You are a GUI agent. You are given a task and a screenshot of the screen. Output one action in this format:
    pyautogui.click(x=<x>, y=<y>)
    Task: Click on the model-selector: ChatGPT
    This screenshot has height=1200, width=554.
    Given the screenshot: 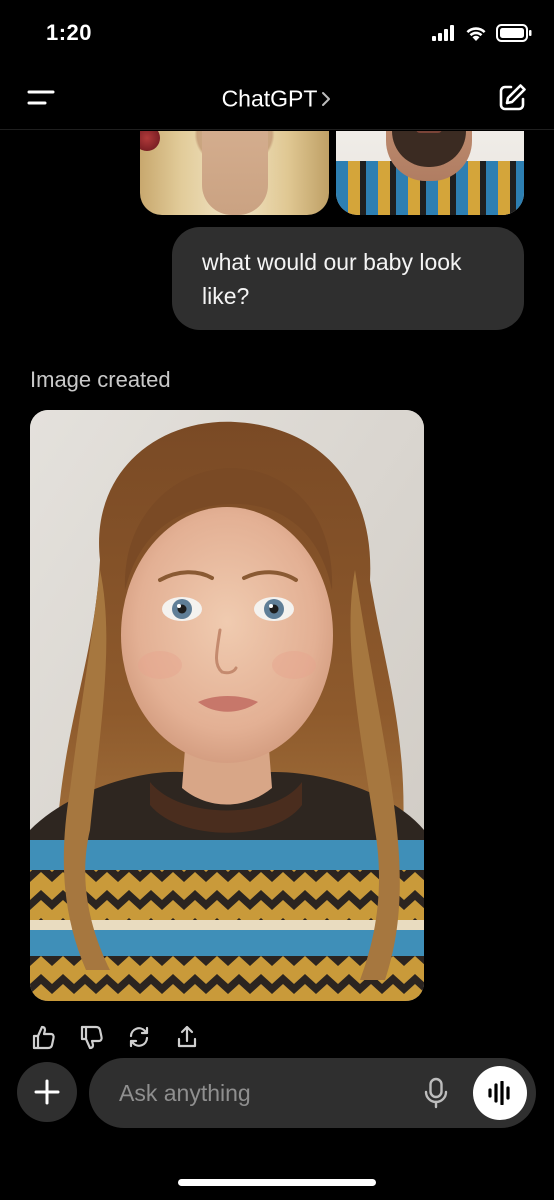 What is the action you would take?
    pyautogui.click(x=277, y=98)
    